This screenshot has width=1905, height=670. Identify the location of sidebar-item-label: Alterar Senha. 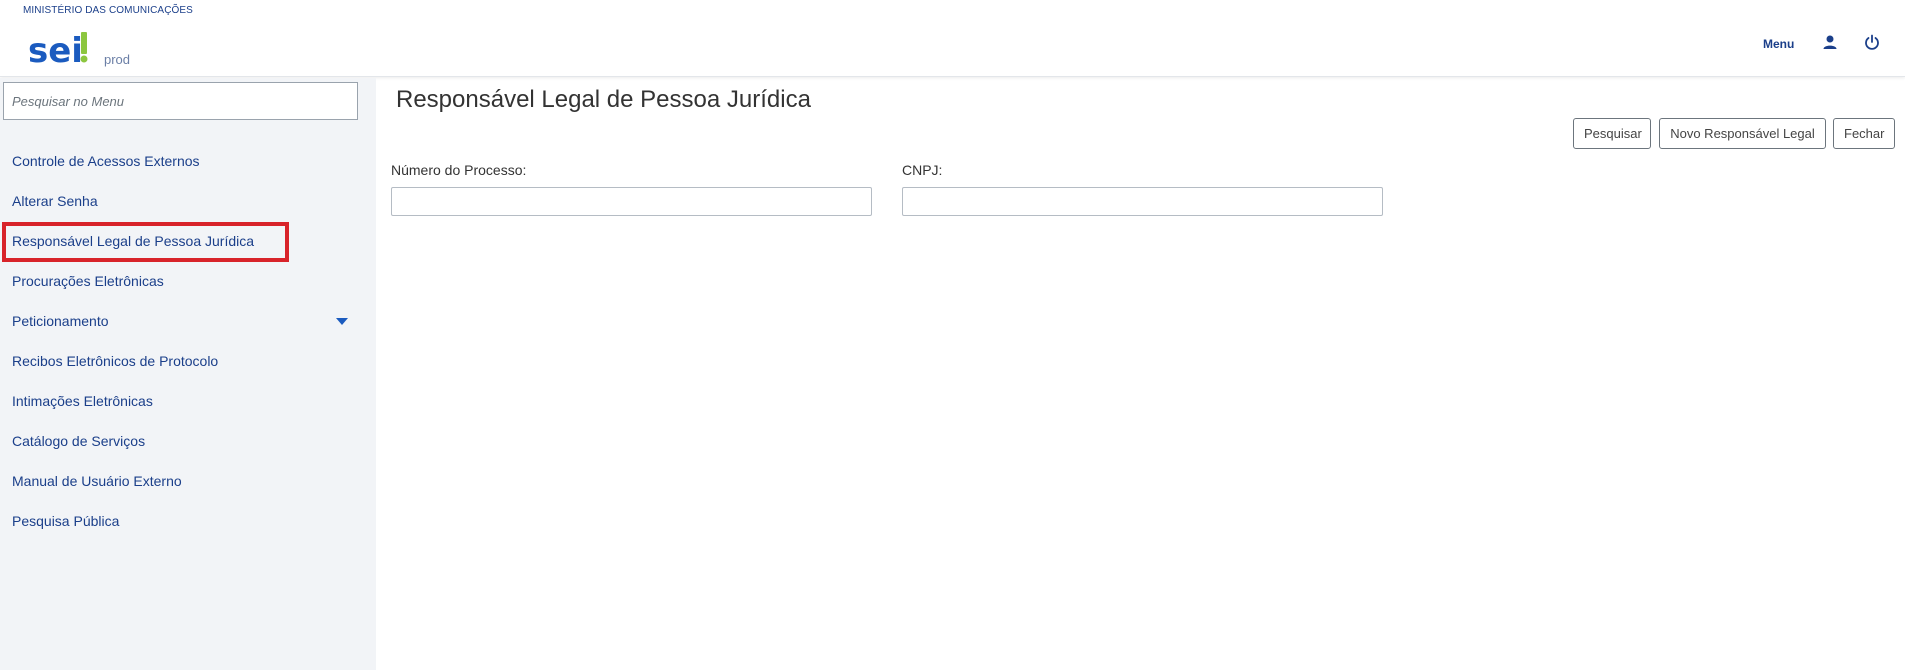
(55, 201).